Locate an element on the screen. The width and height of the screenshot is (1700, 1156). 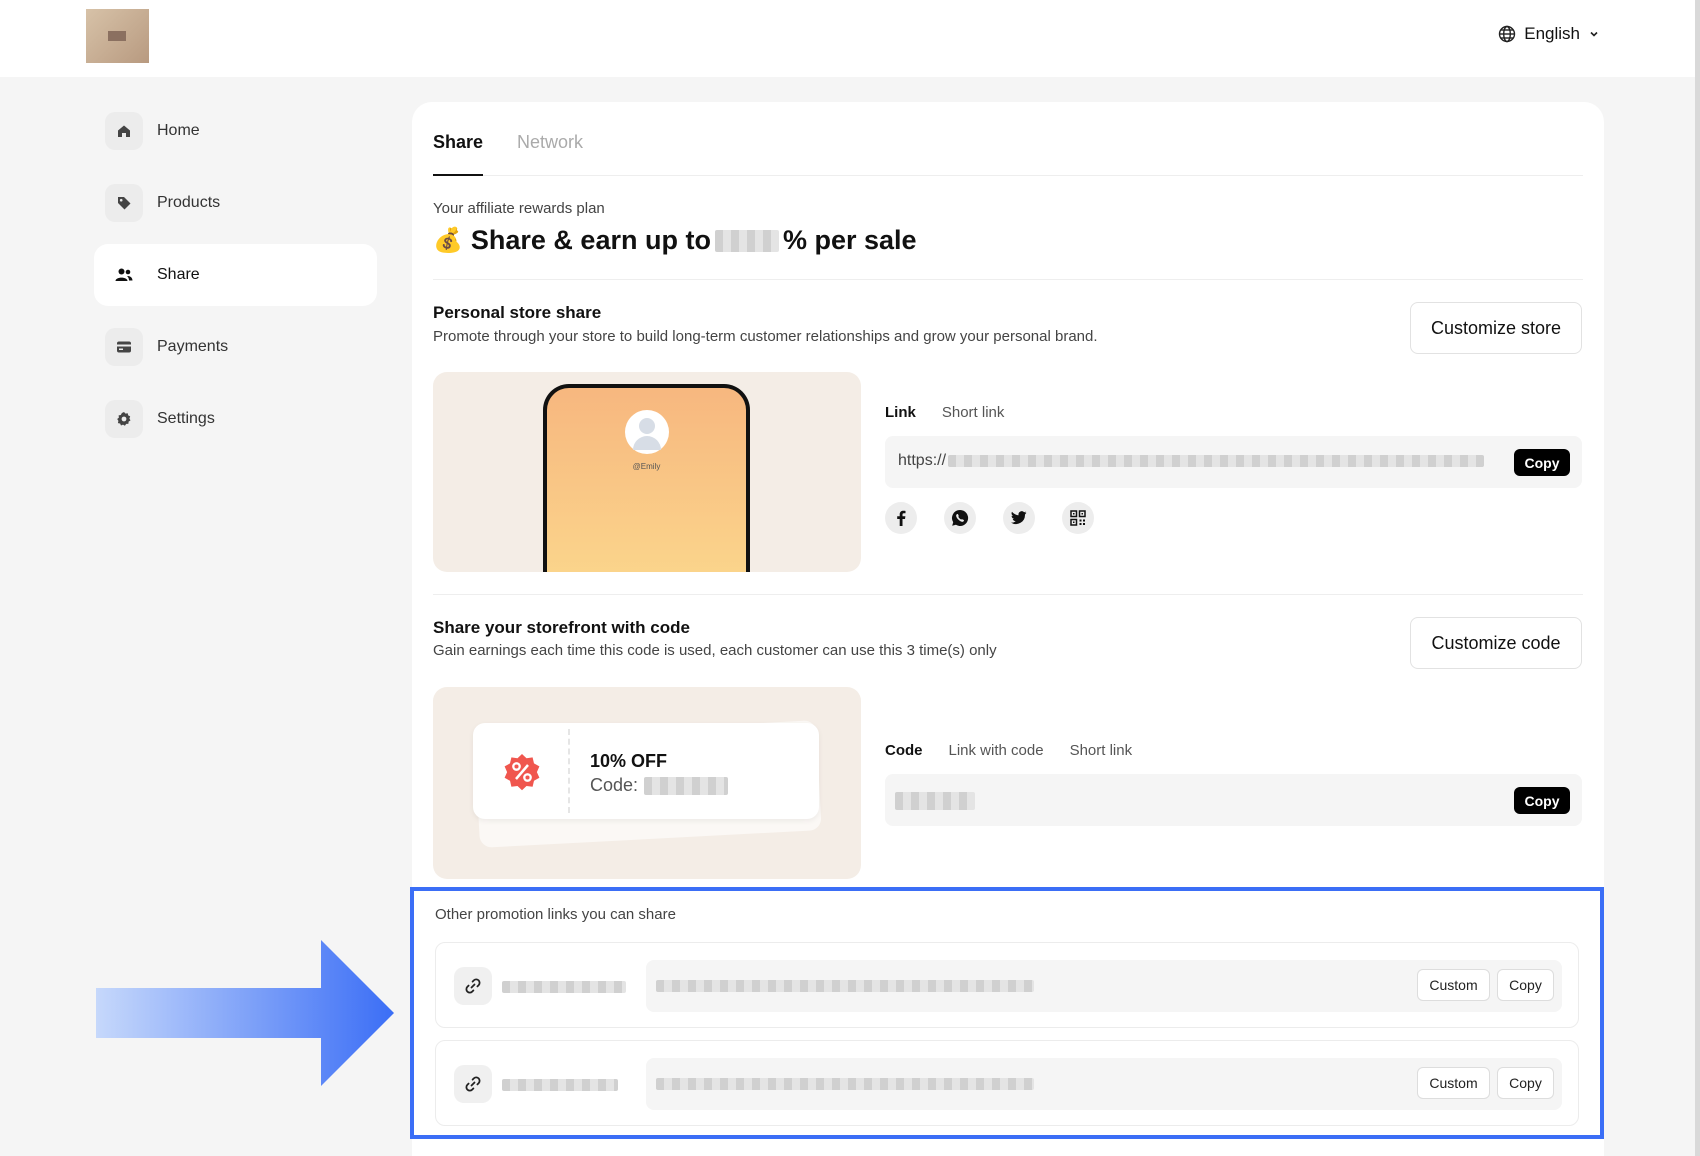
users-icon is located at coordinates (124, 275).